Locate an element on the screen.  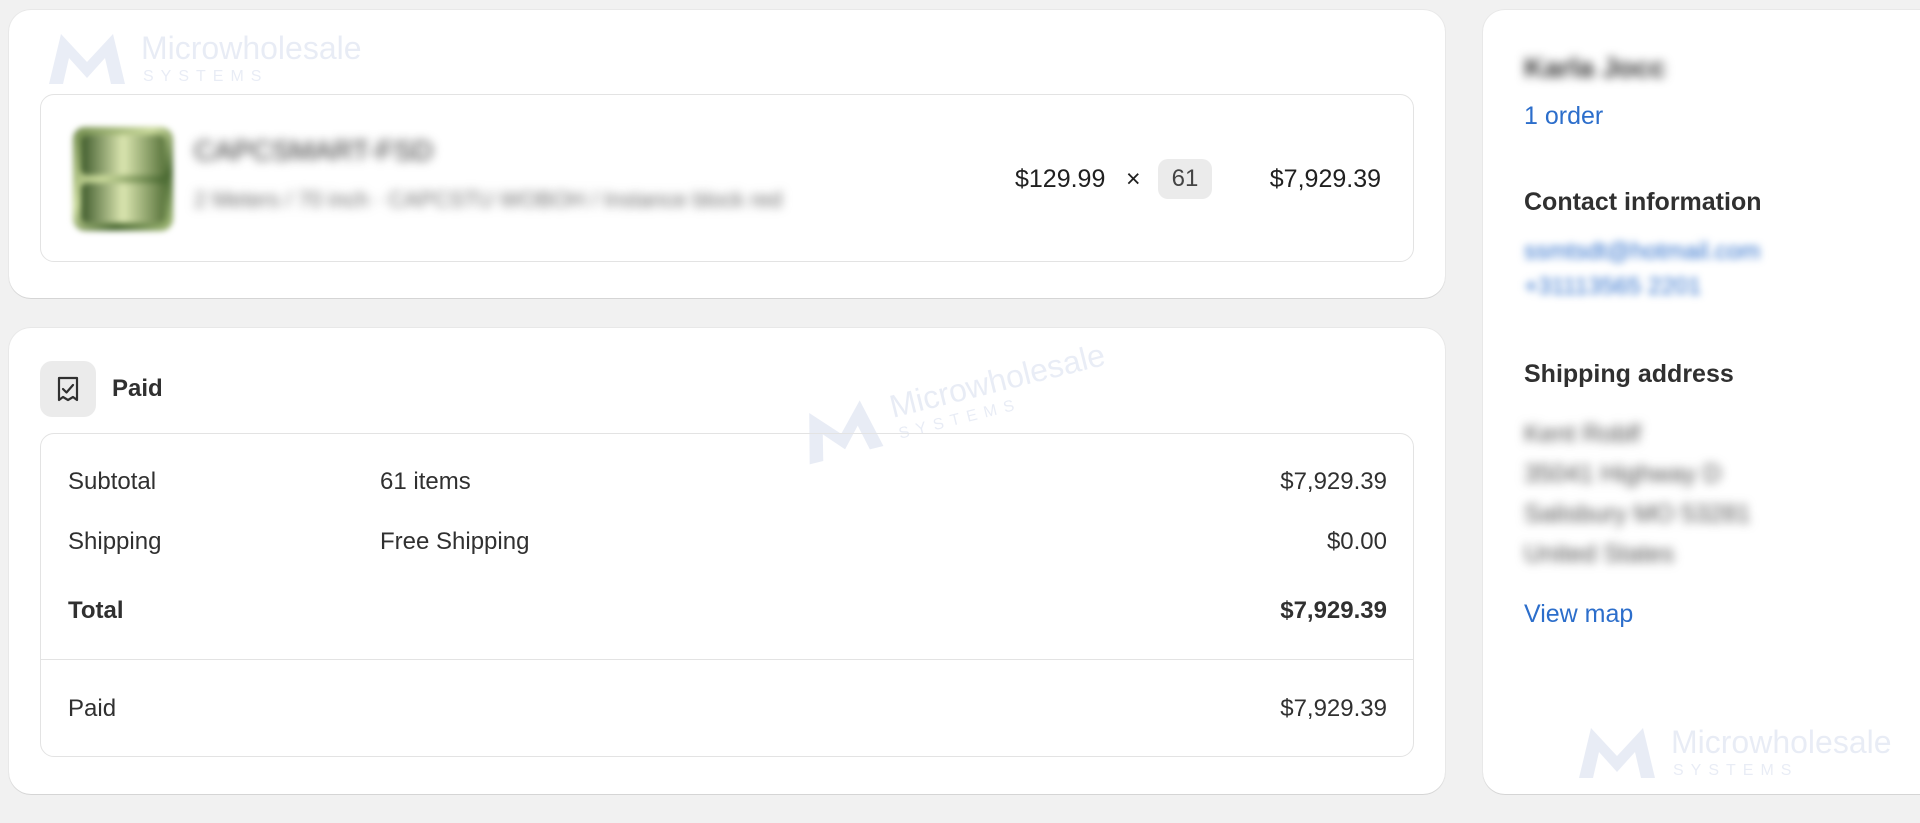
customer-phone-link: +31113565 2201 is located at coordinates (1612, 287).